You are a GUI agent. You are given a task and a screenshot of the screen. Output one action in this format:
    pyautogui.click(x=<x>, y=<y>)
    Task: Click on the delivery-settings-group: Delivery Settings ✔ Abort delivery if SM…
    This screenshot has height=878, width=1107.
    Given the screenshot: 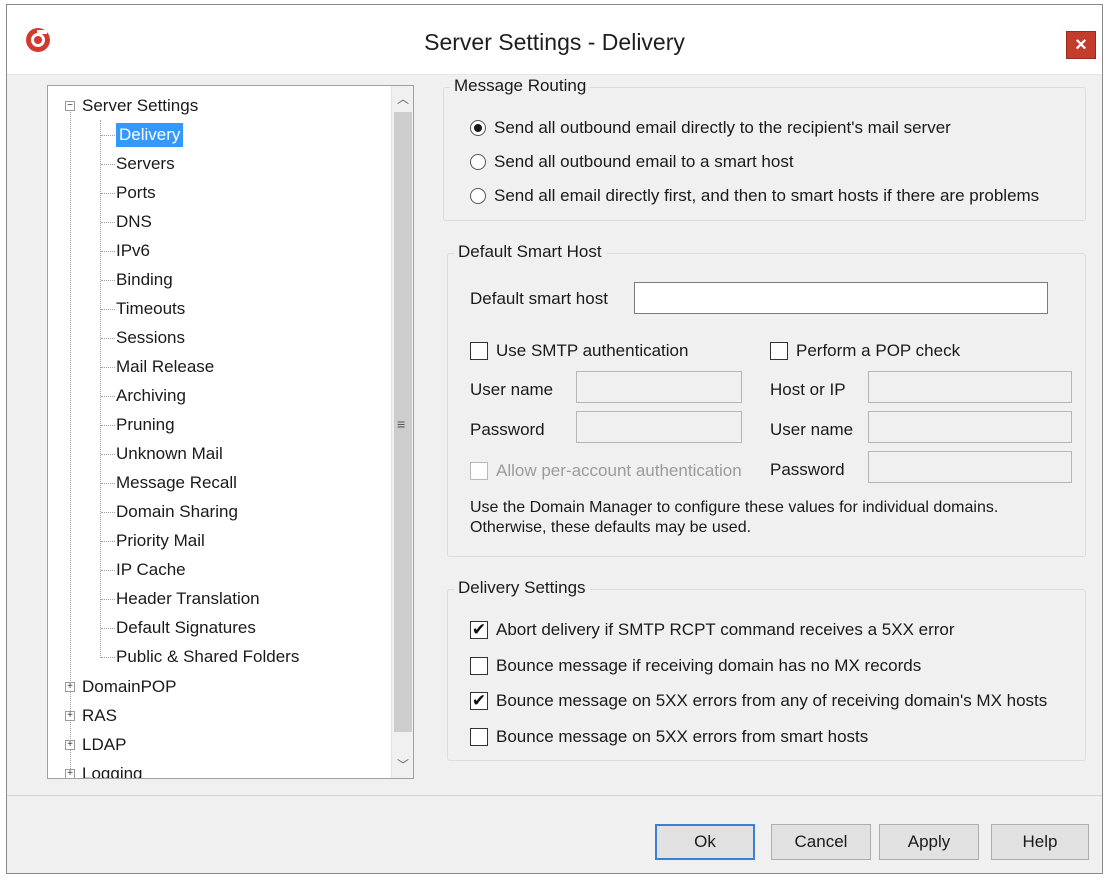 What is the action you would take?
    pyautogui.click(x=766, y=669)
    